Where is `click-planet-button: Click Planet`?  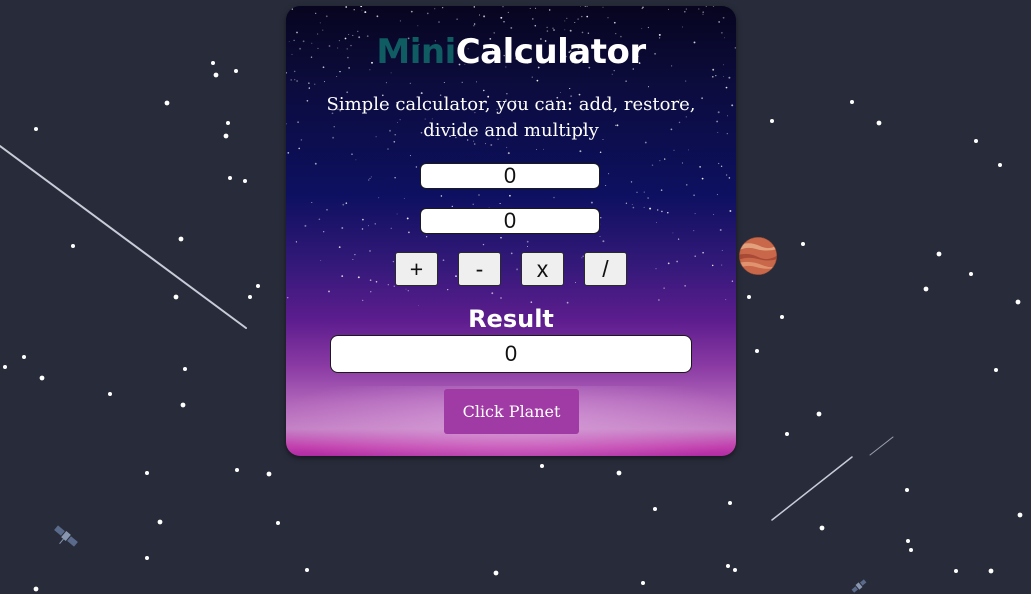 click-planet-button: Click Planet is located at coordinates (511, 411).